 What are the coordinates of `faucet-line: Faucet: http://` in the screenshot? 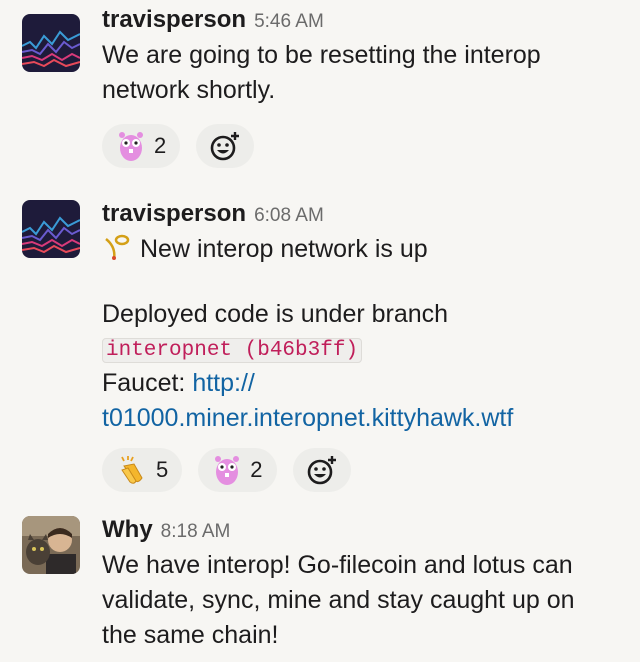 It's located at (178, 383).